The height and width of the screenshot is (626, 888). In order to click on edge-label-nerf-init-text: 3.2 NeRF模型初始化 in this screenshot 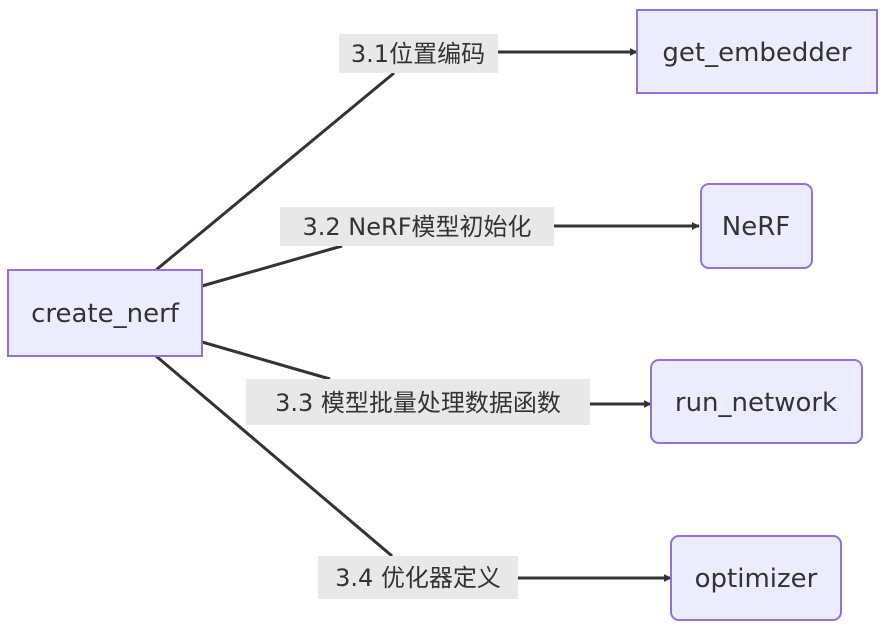, I will do `click(417, 227)`.